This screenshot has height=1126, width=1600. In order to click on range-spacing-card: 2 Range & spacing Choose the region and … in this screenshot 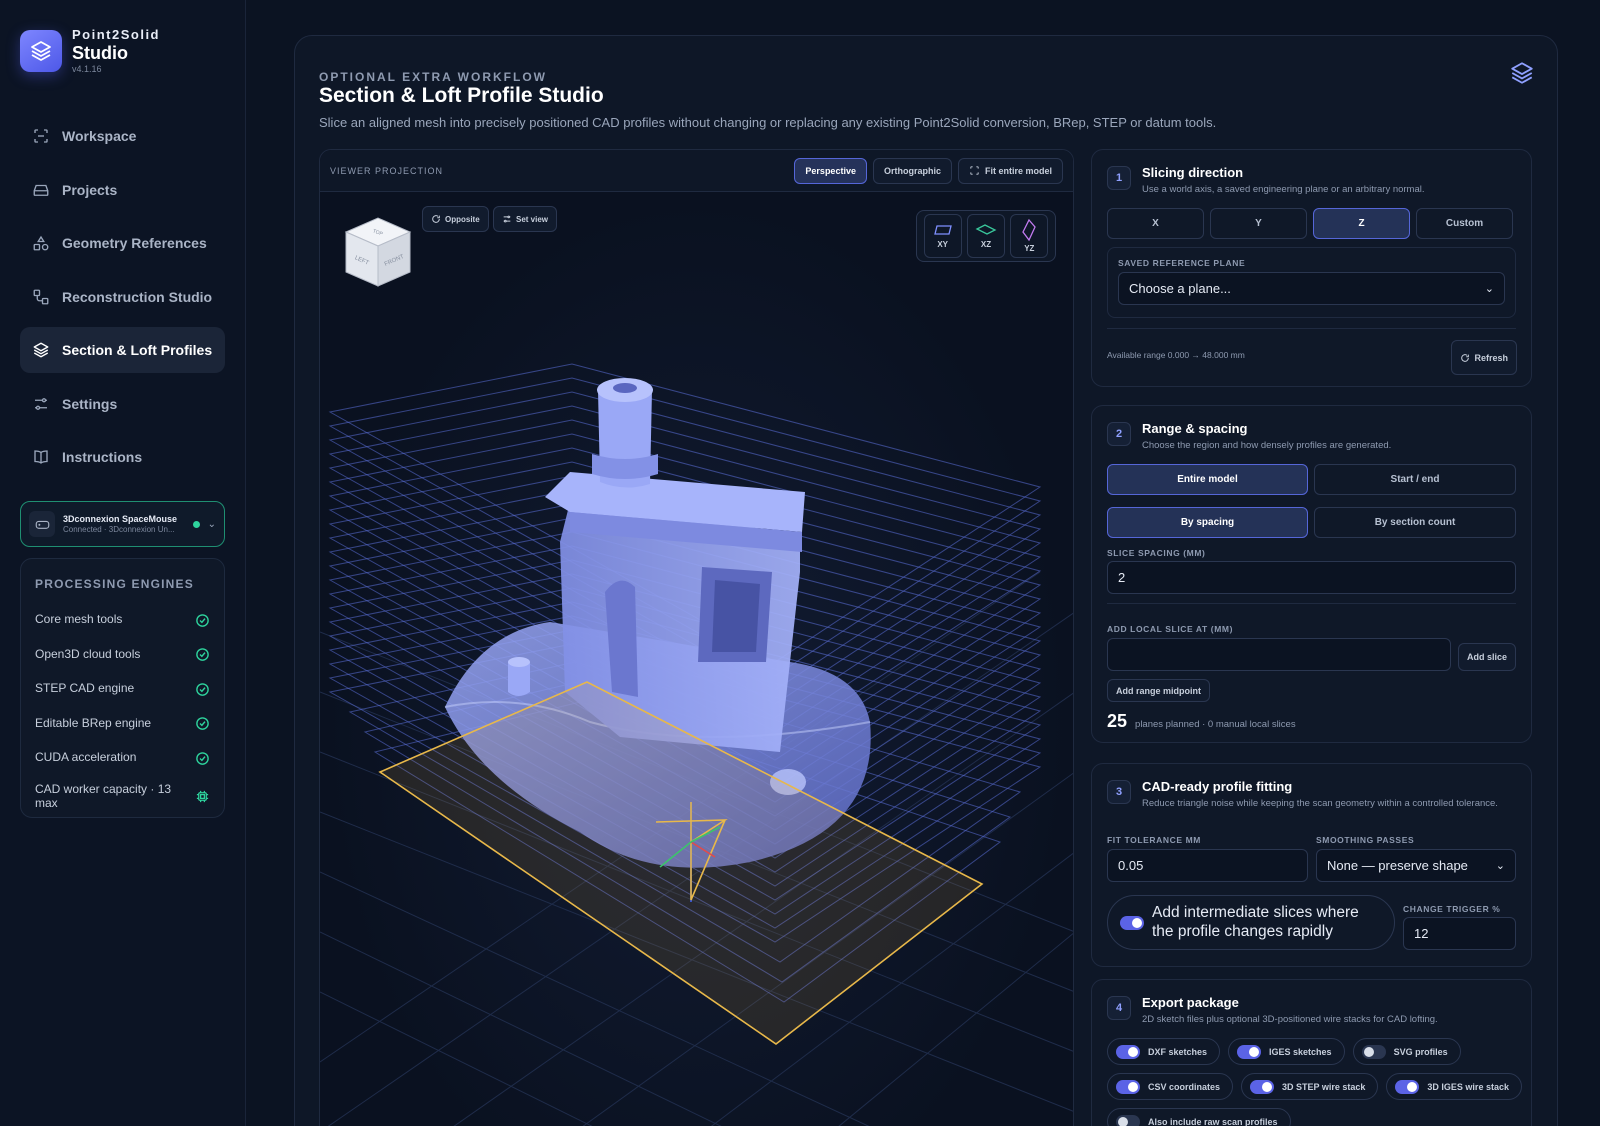, I will do `click(1311, 574)`.